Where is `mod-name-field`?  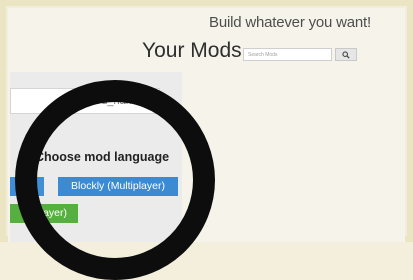 mod-name-field is located at coordinates (85, 101).